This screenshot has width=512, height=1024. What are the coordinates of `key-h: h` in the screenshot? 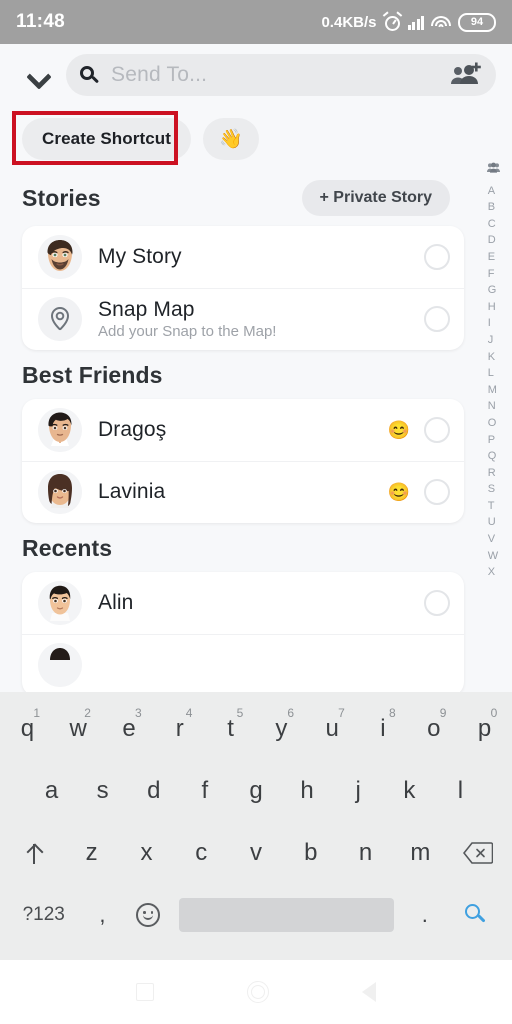 It's located at (307, 791).